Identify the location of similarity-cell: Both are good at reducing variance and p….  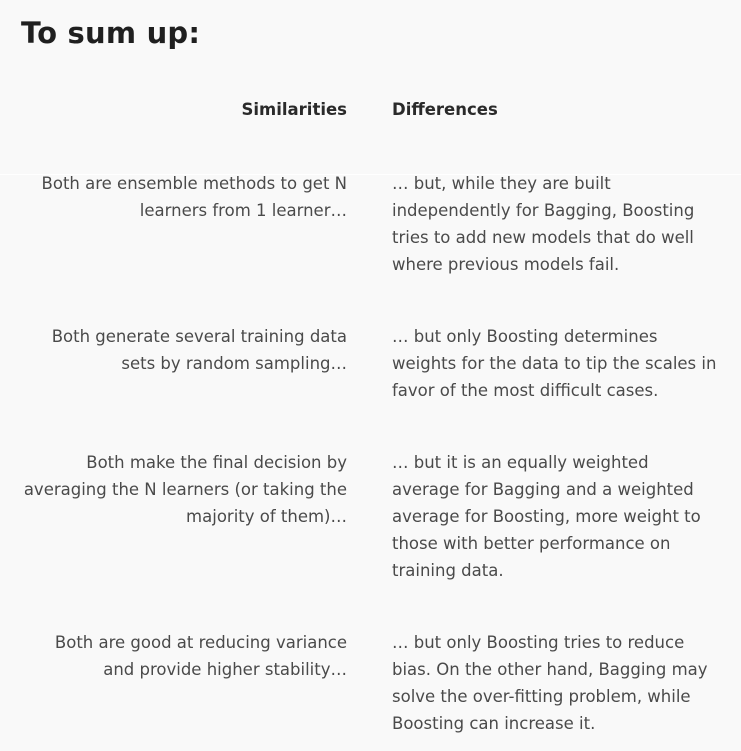
(200, 656).